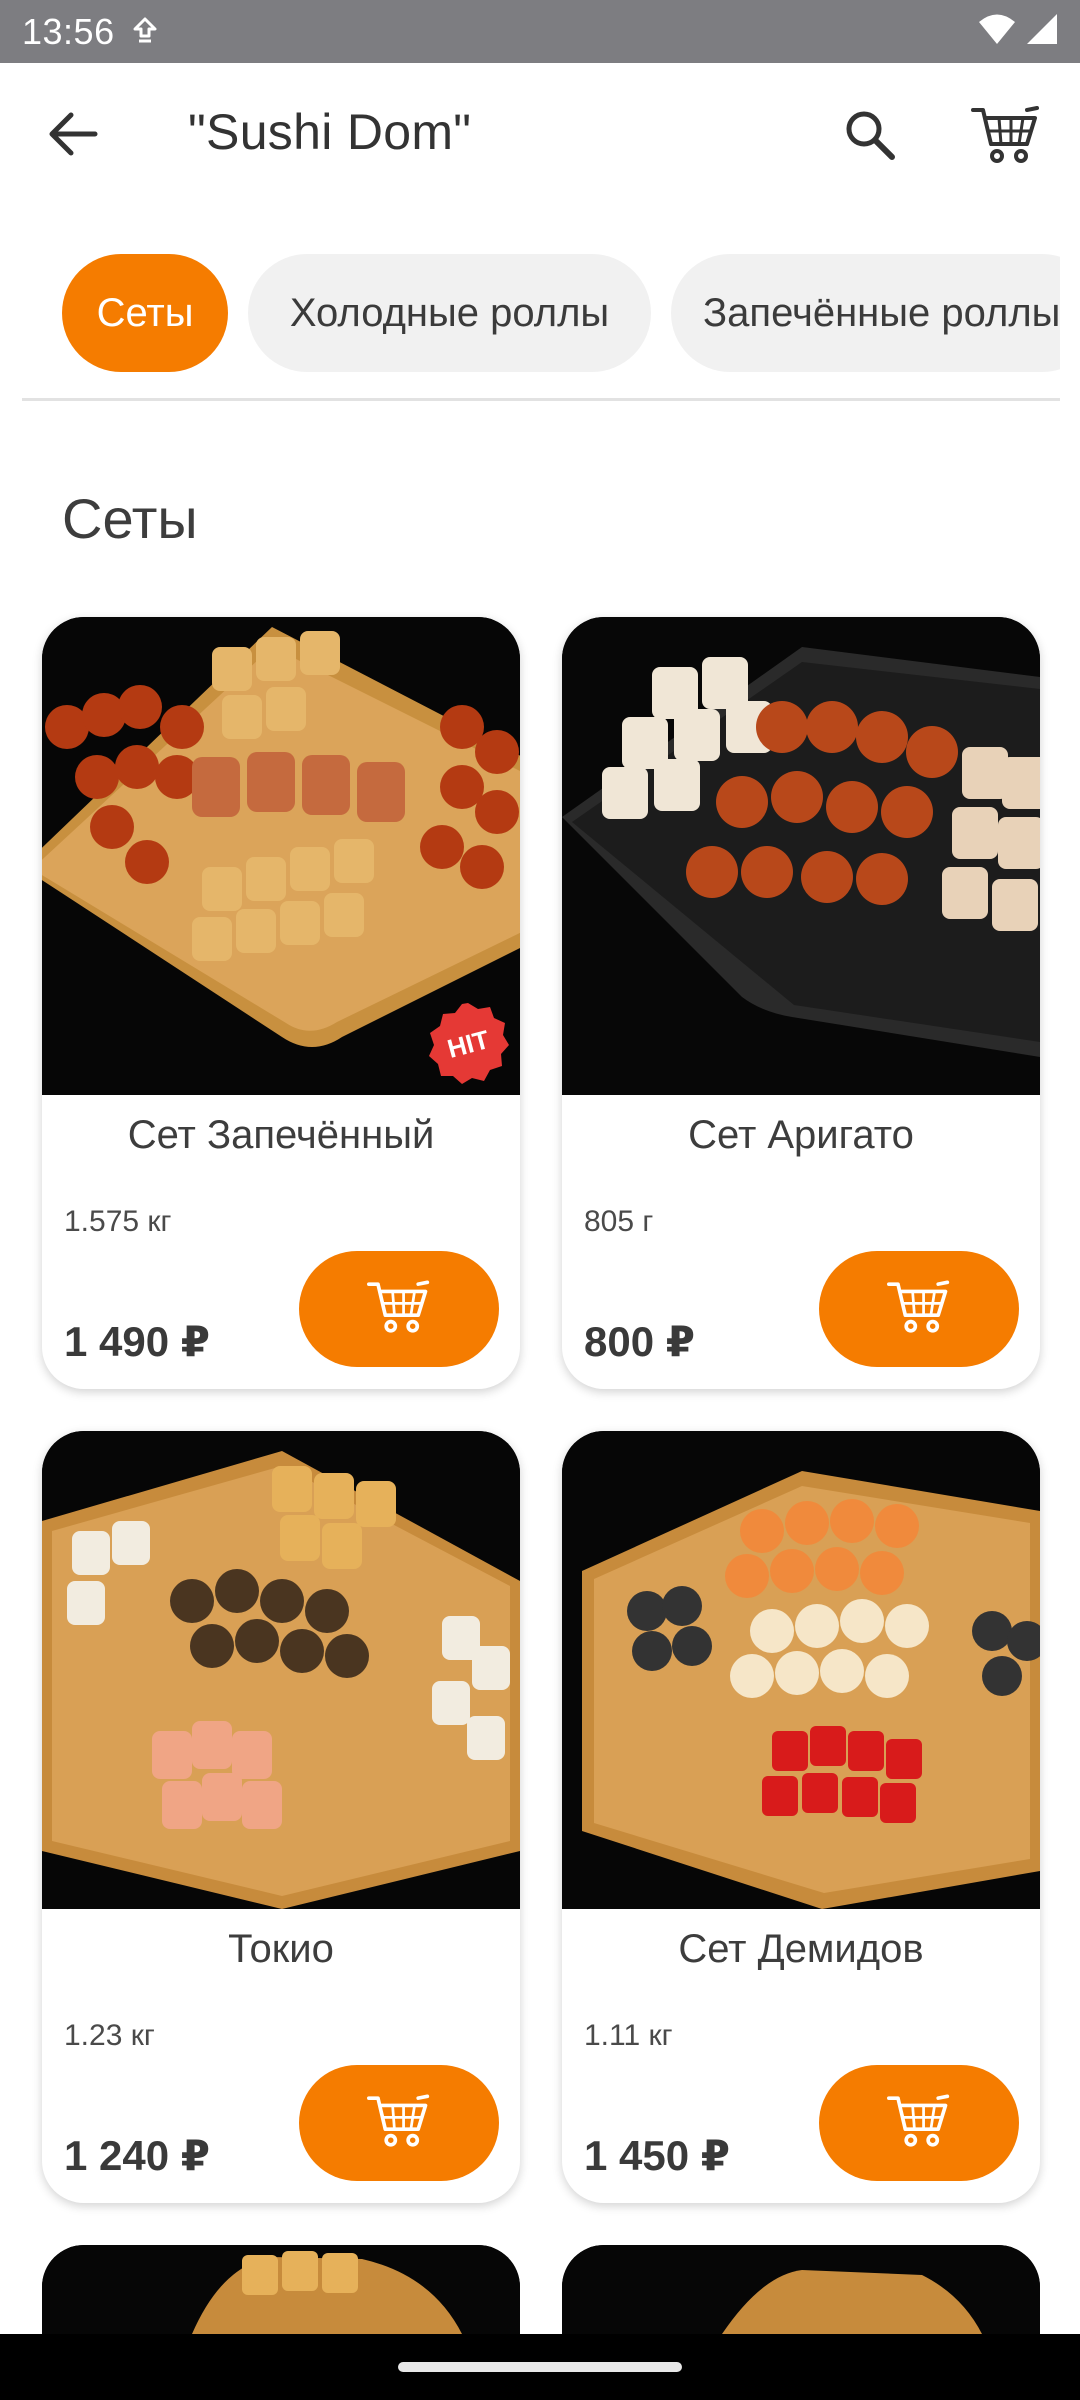 This screenshot has height=2400, width=1080. What do you see at coordinates (68, 31) in the screenshot?
I see `status-time: 13:56` at bounding box center [68, 31].